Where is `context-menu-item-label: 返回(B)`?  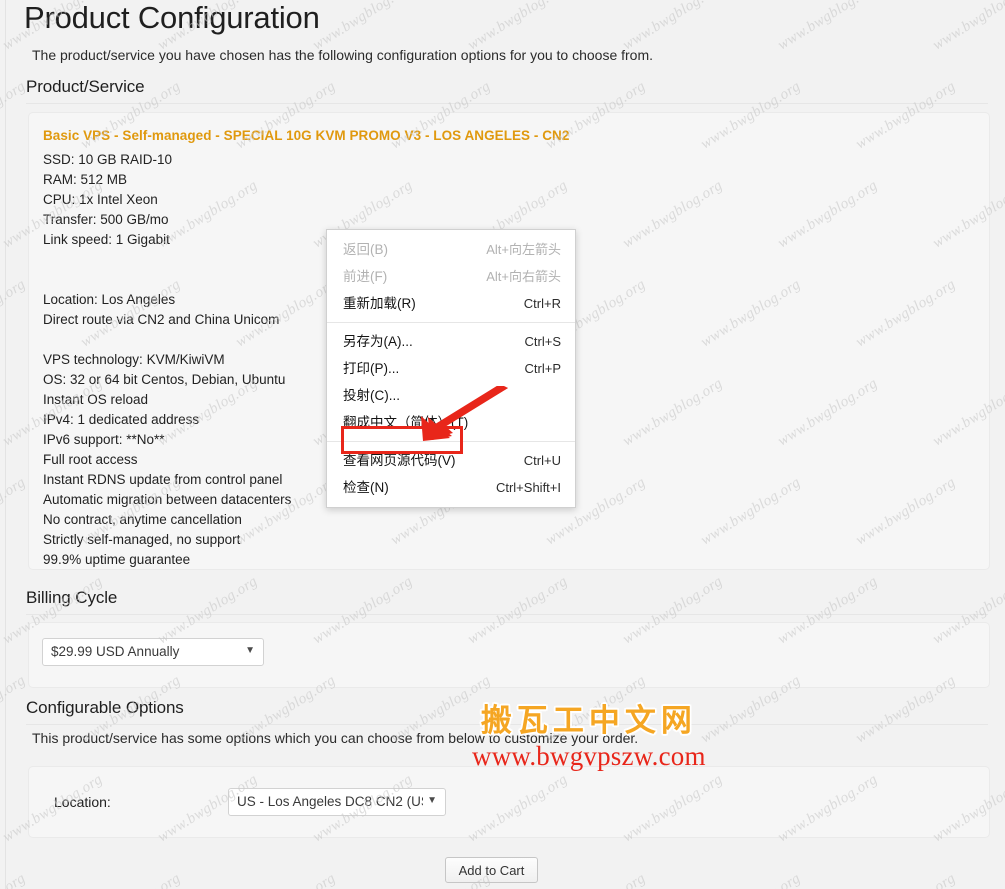 context-menu-item-label: 返回(B) is located at coordinates (365, 249).